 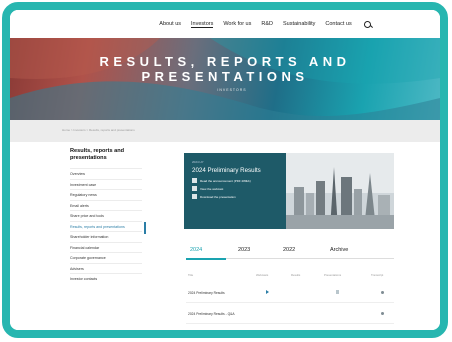 What do you see at coordinates (106, 236) in the screenshot?
I see `sidebar-item-shareholder-information: Shareholder information` at bounding box center [106, 236].